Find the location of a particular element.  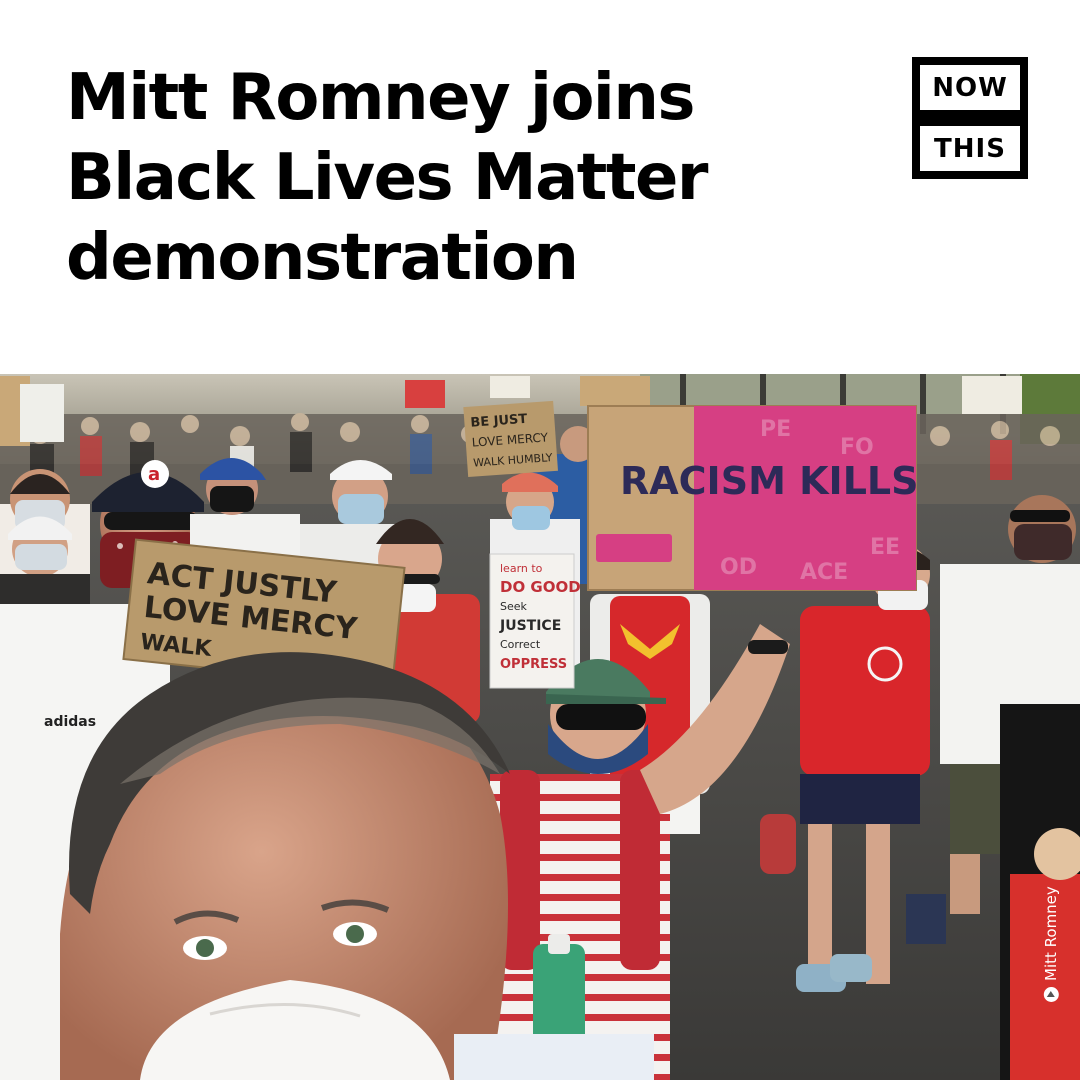

sign-learn-line6: OPPRESS is located at coordinates (533, 664).